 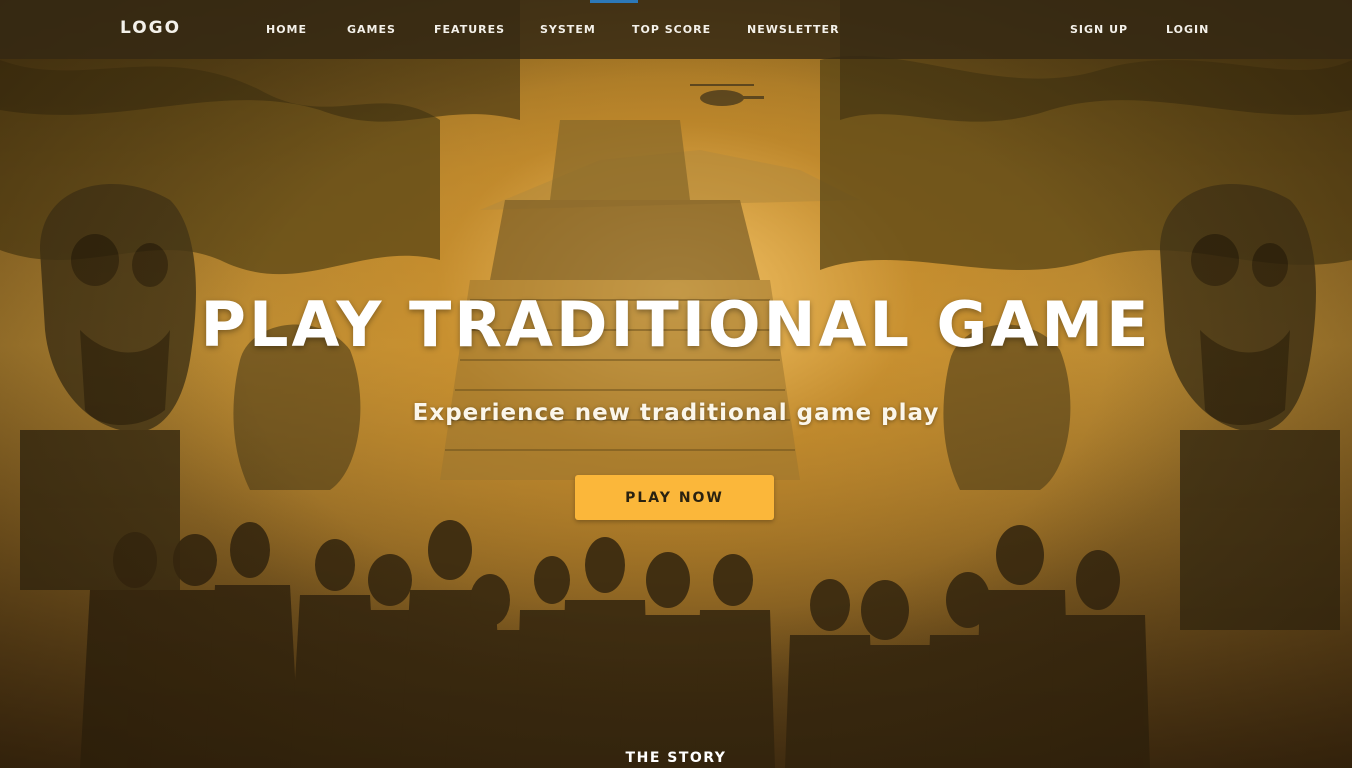 I want to click on nav-games: GAMES, so click(x=371, y=29).